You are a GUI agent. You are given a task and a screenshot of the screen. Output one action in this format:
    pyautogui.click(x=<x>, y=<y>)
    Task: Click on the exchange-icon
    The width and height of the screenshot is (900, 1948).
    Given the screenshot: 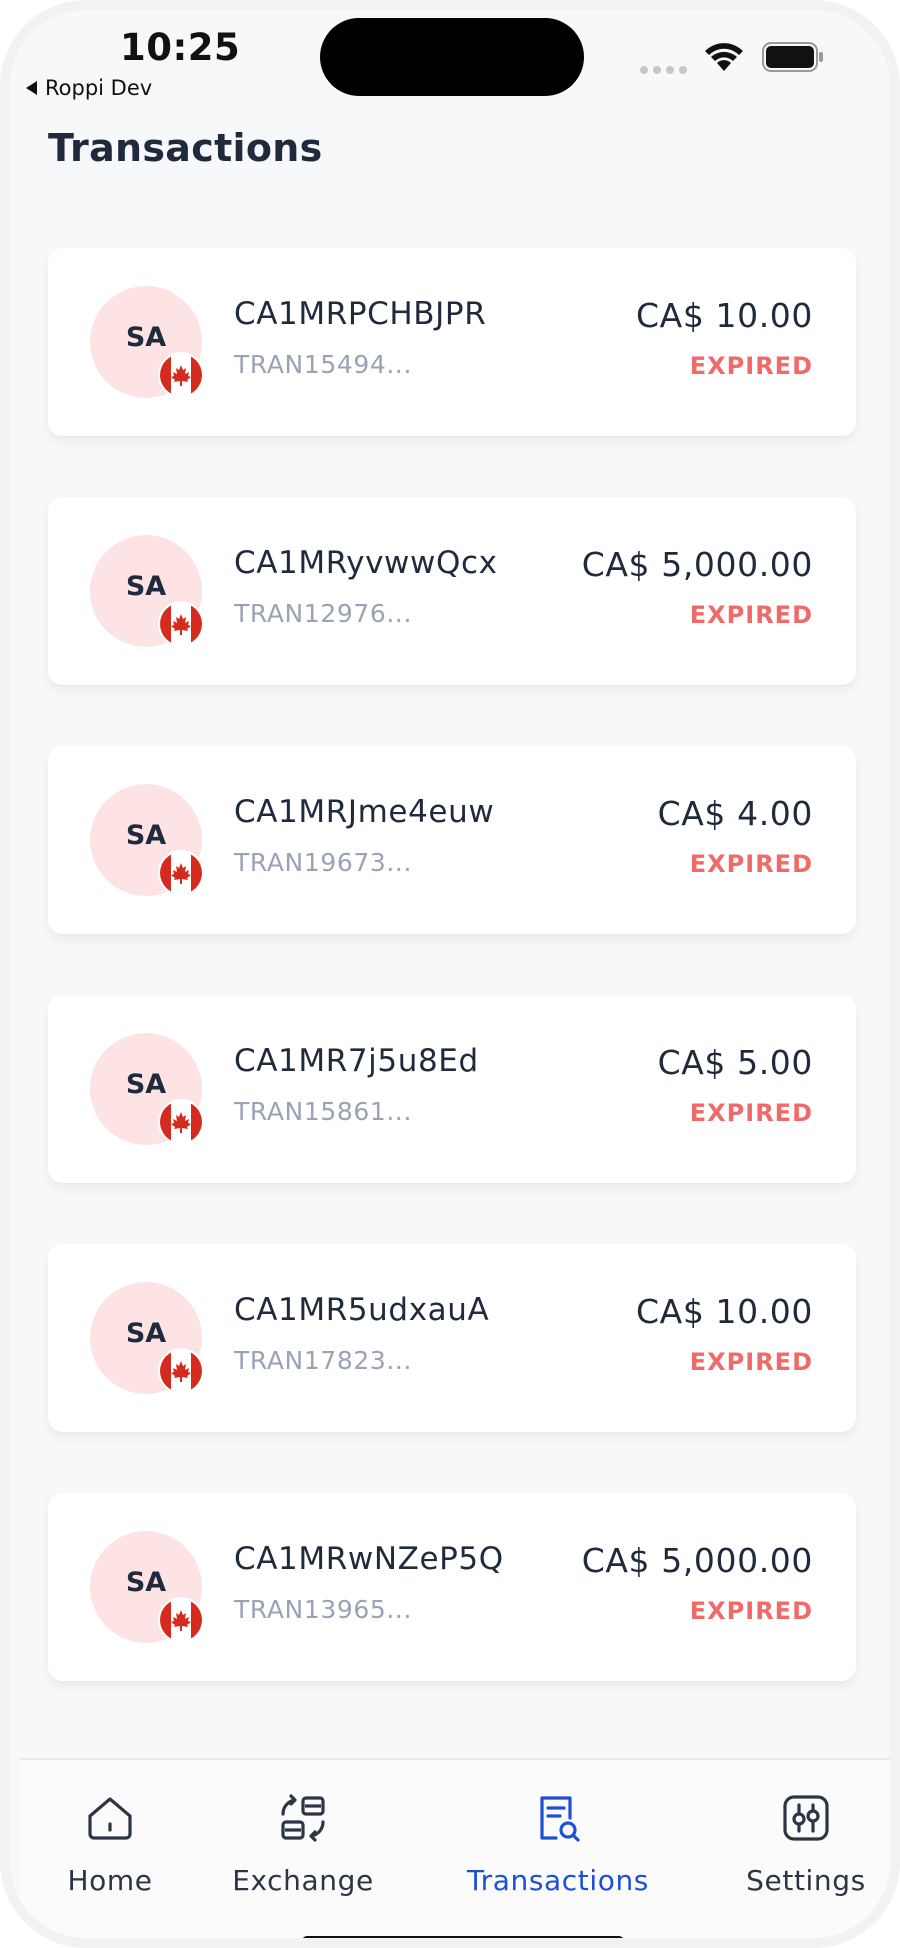 What is the action you would take?
    pyautogui.click(x=303, y=1818)
    